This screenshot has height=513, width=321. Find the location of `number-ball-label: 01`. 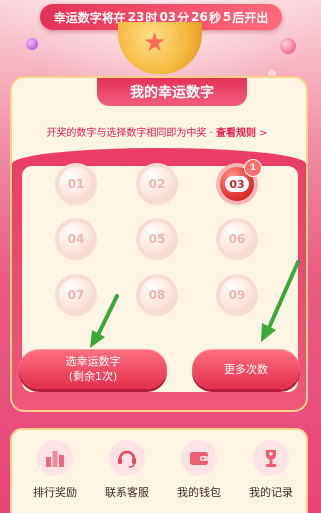

number-ball-label: 01 is located at coordinates (76, 184).